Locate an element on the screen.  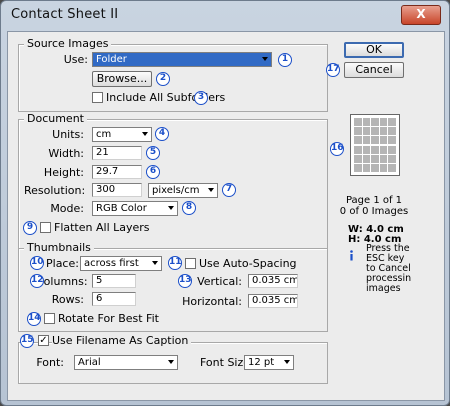
units-dropdown: cm is located at coordinates (122, 134).